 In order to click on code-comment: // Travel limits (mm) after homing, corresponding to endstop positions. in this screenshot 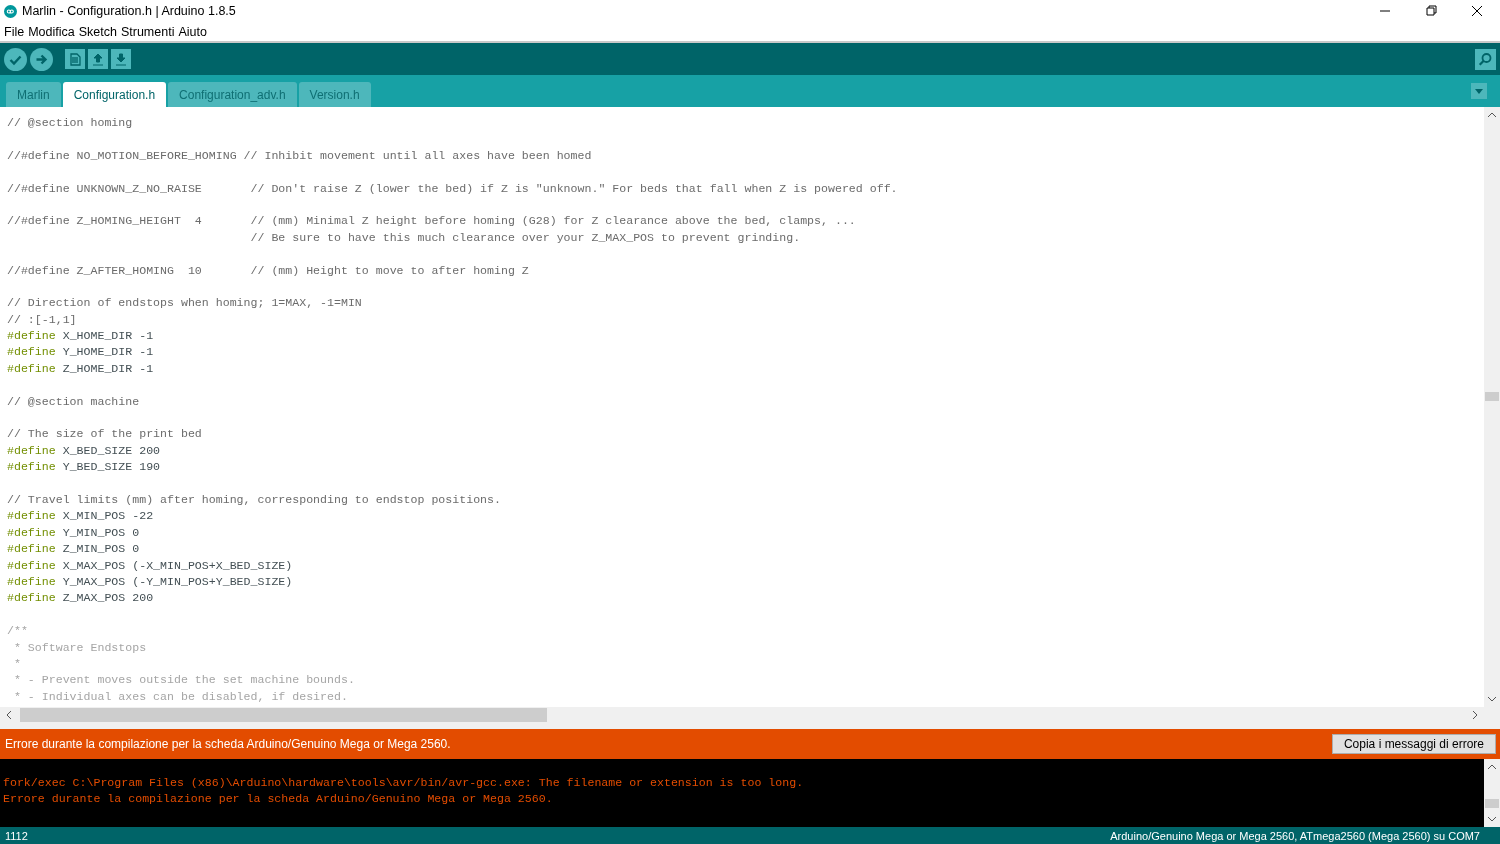, I will do `click(254, 499)`.